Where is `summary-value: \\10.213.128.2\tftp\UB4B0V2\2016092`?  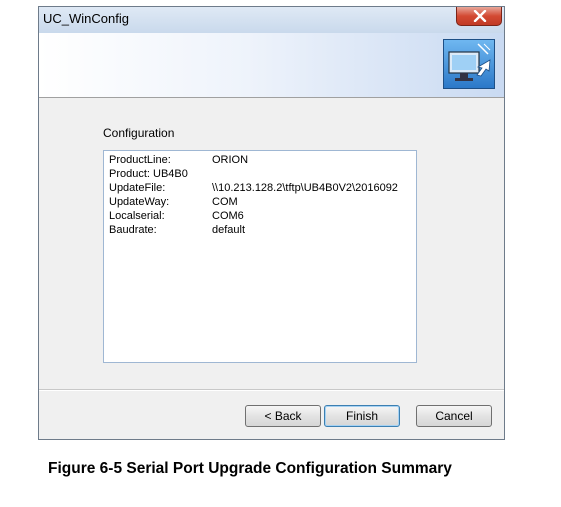 summary-value: \\10.213.128.2\tftp\UB4B0V2\2016092 is located at coordinates (305, 188).